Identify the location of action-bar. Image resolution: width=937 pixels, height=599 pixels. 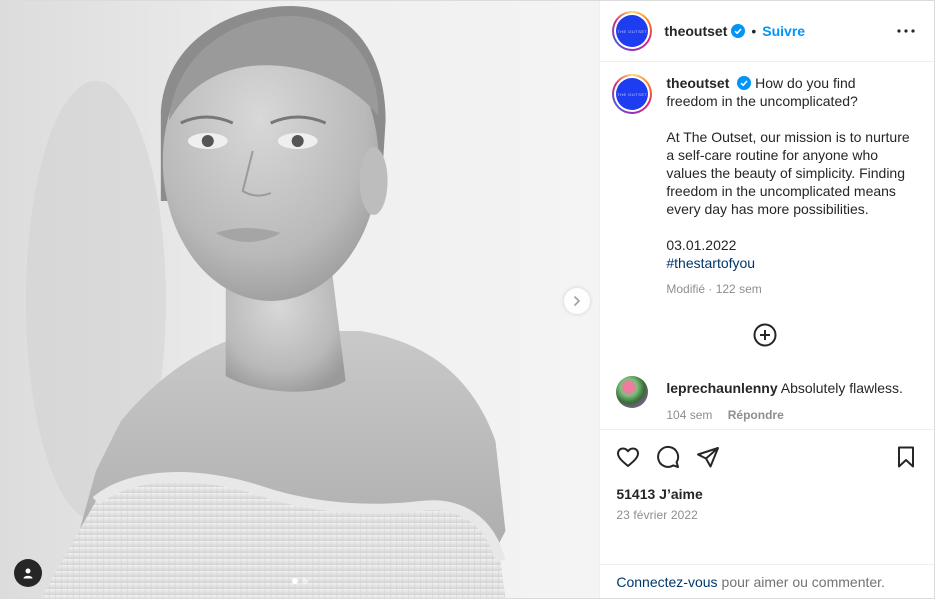
(767, 456).